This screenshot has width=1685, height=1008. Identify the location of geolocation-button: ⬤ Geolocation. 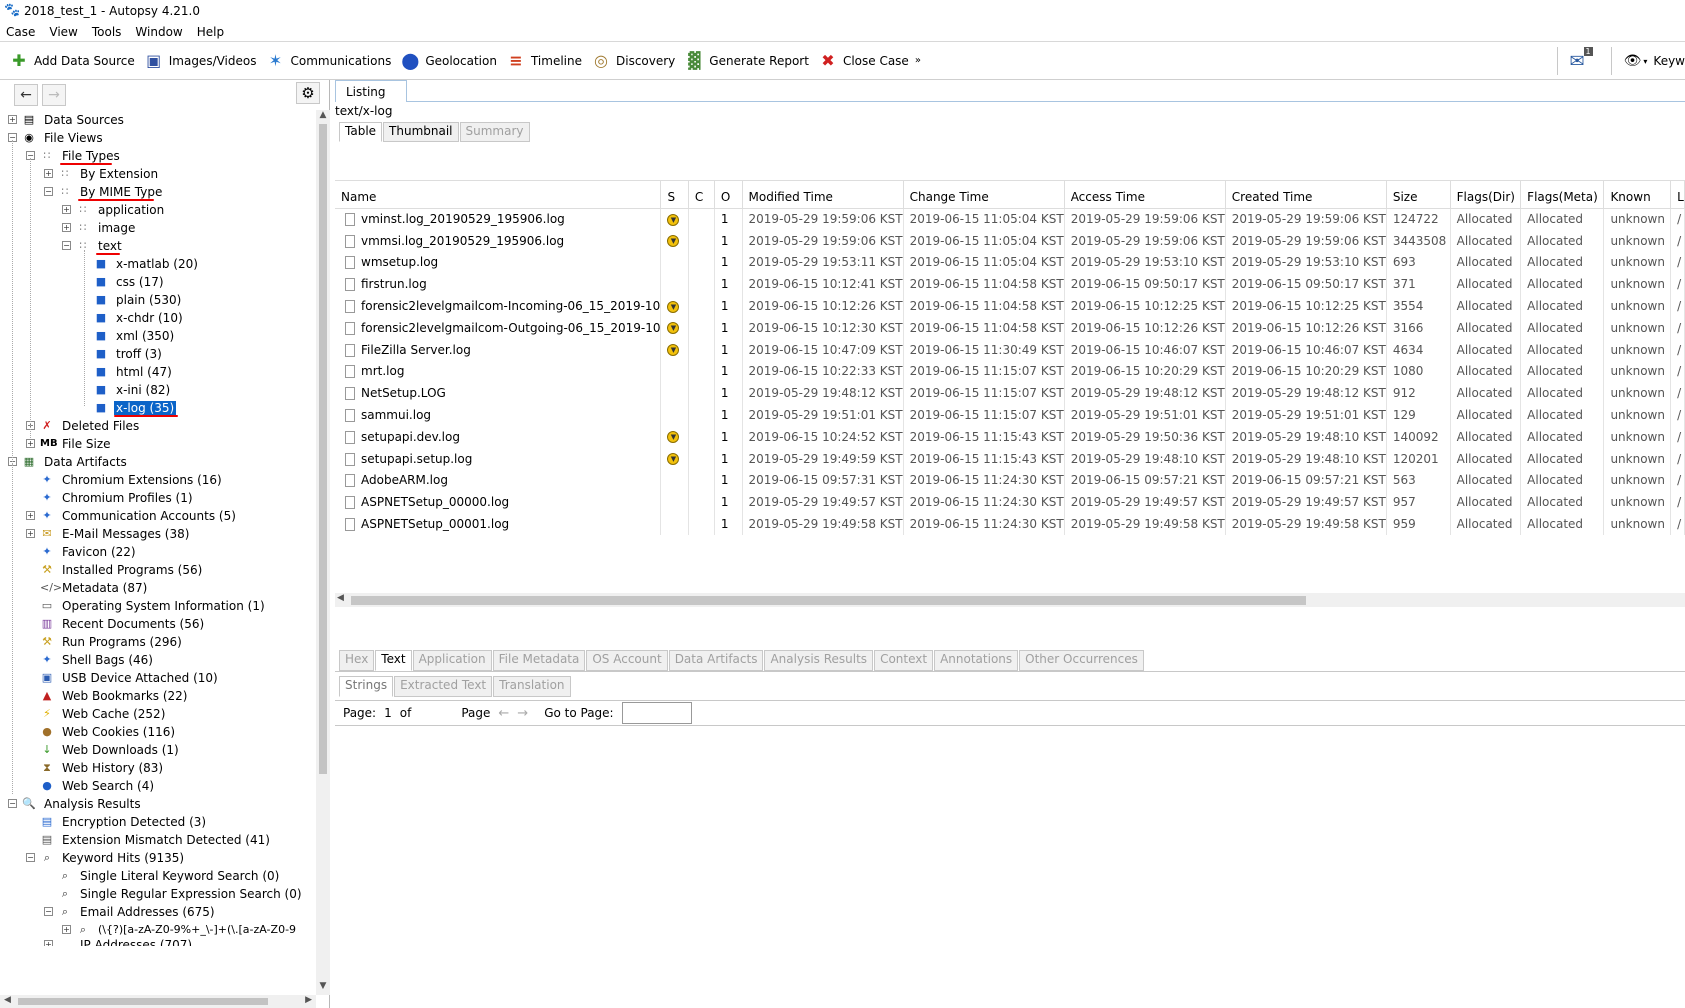
(448, 61).